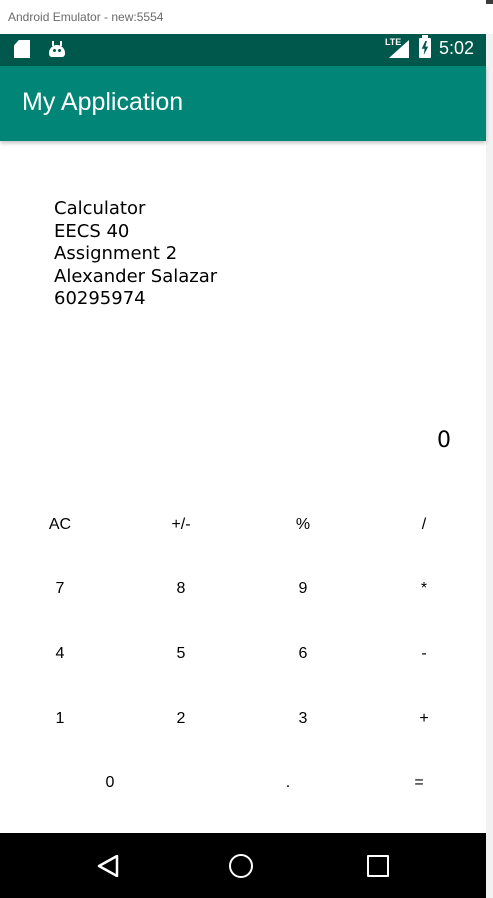 The image size is (493, 898). Describe the element at coordinates (60, 654) in the screenshot. I see `digit-4-button: 4` at that location.